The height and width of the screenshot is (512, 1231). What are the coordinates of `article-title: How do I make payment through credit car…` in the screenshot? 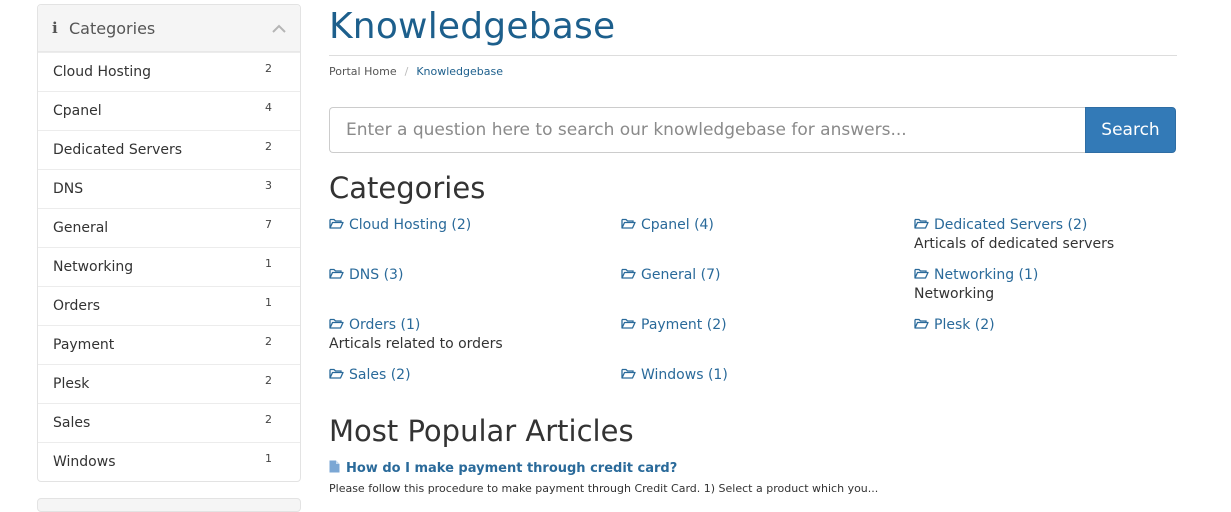 It's located at (512, 468).